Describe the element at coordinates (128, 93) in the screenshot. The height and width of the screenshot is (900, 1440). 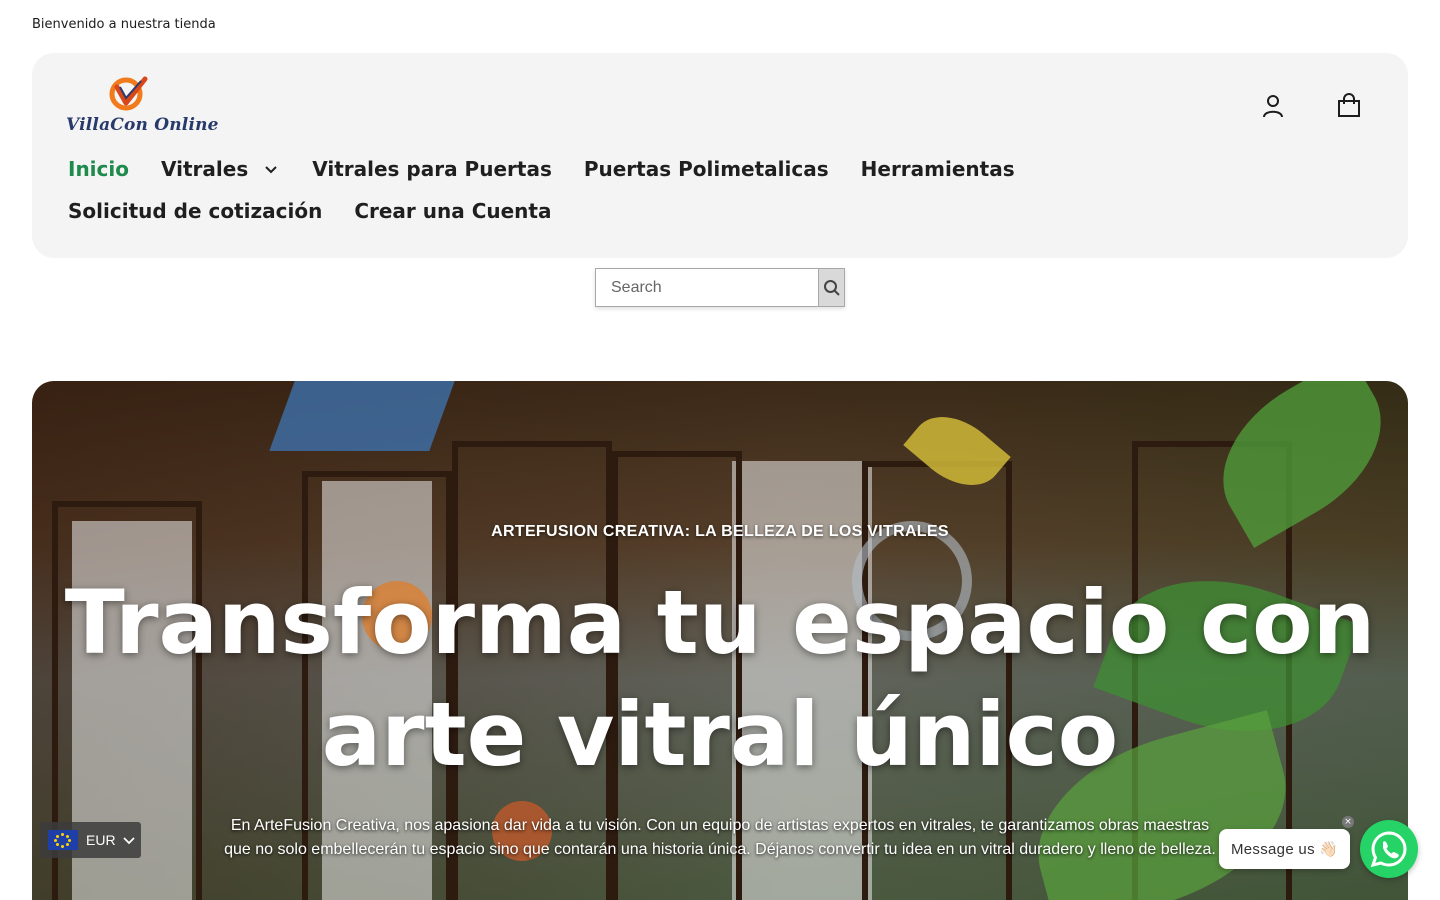
I see `logo-checkmark-icon` at that location.